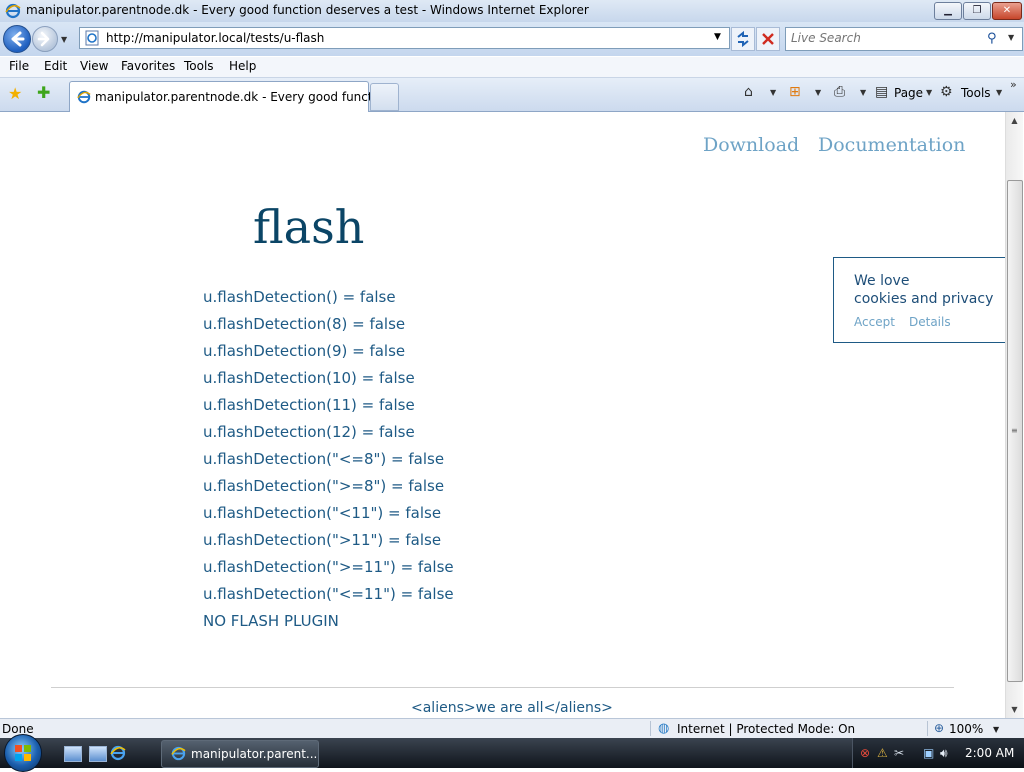 The height and width of the screenshot is (772, 1024). I want to click on search-box: ⚲ ▼, so click(904, 39).